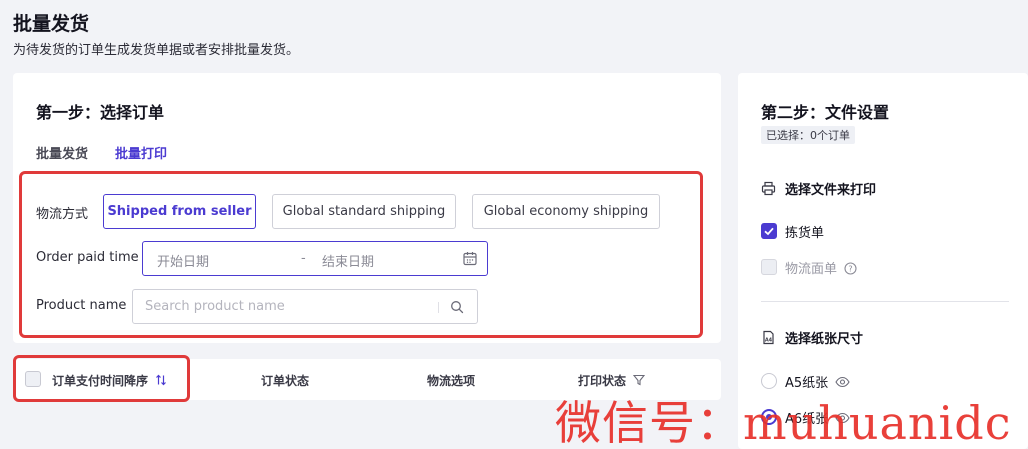 The image size is (1028, 449). What do you see at coordinates (602, 381) in the screenshot?
I see `col-print-status-label: 打印状态` at bounding box center [602, 381].